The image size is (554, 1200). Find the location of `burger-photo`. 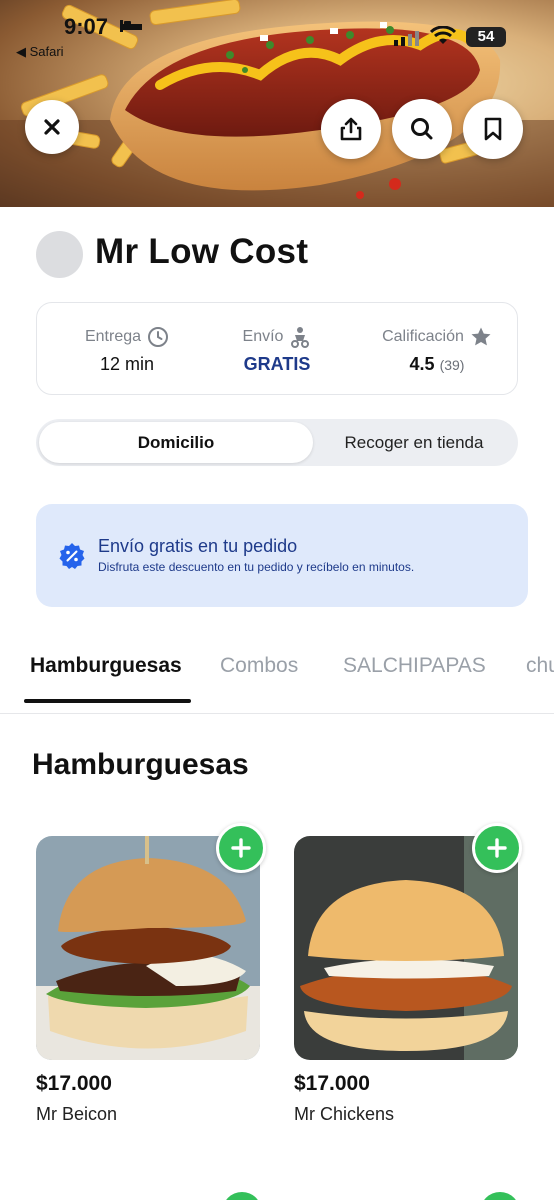

burger-photo is located at coordinates (148, 948).